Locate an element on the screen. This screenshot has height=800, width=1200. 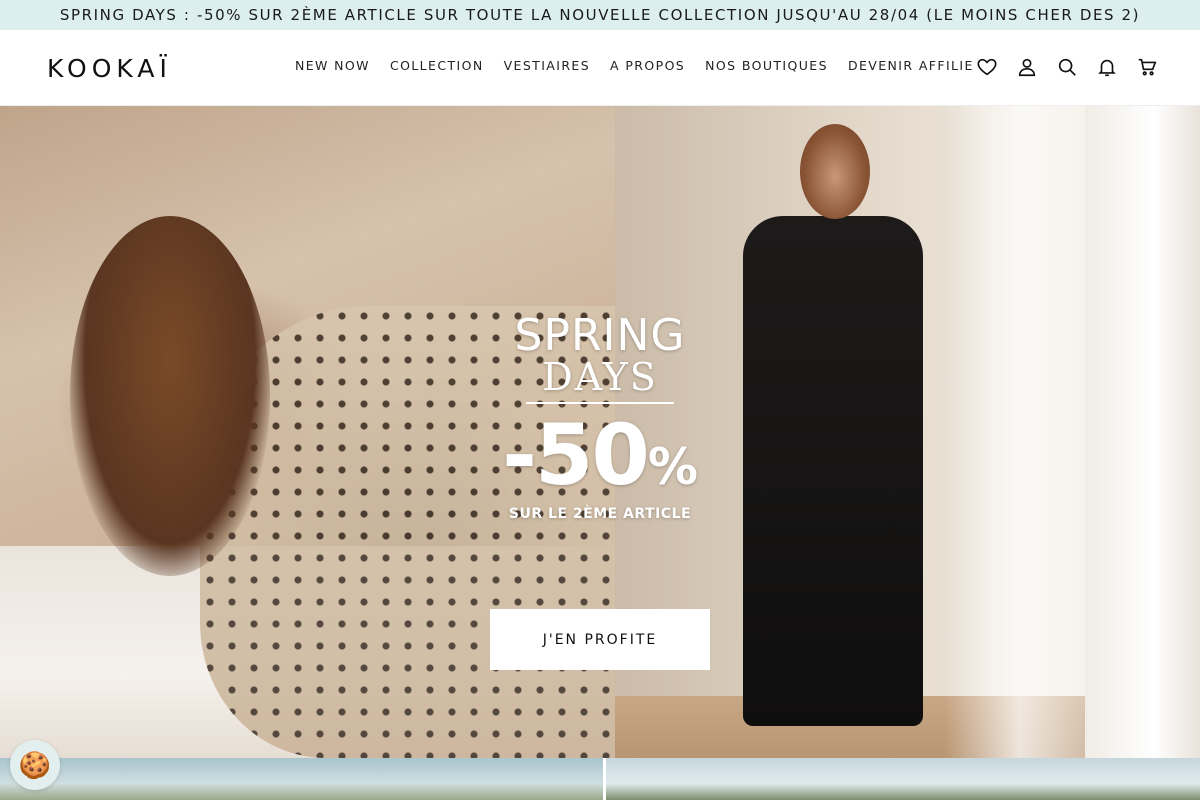
secondary-banners is located at coordinates (600, 779).